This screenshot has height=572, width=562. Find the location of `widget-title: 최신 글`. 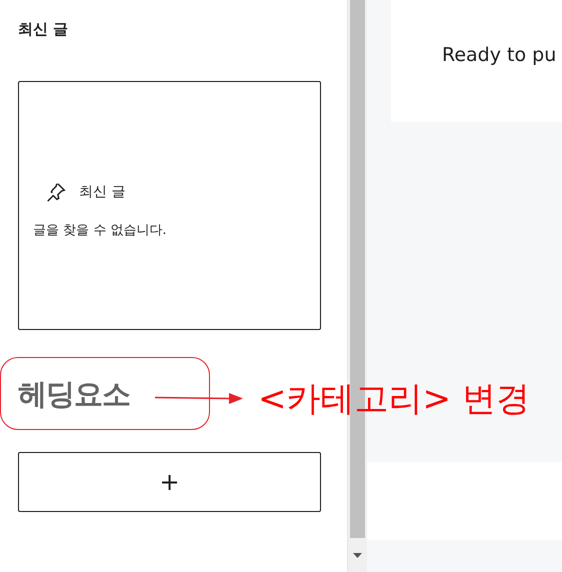

widget-title: 최신 글 is located at coordinates (102, 191).